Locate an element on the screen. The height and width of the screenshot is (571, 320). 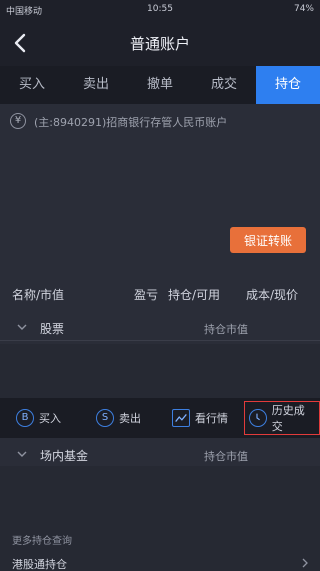
yen-icon: ¥ is located at coordinates (18, 121).